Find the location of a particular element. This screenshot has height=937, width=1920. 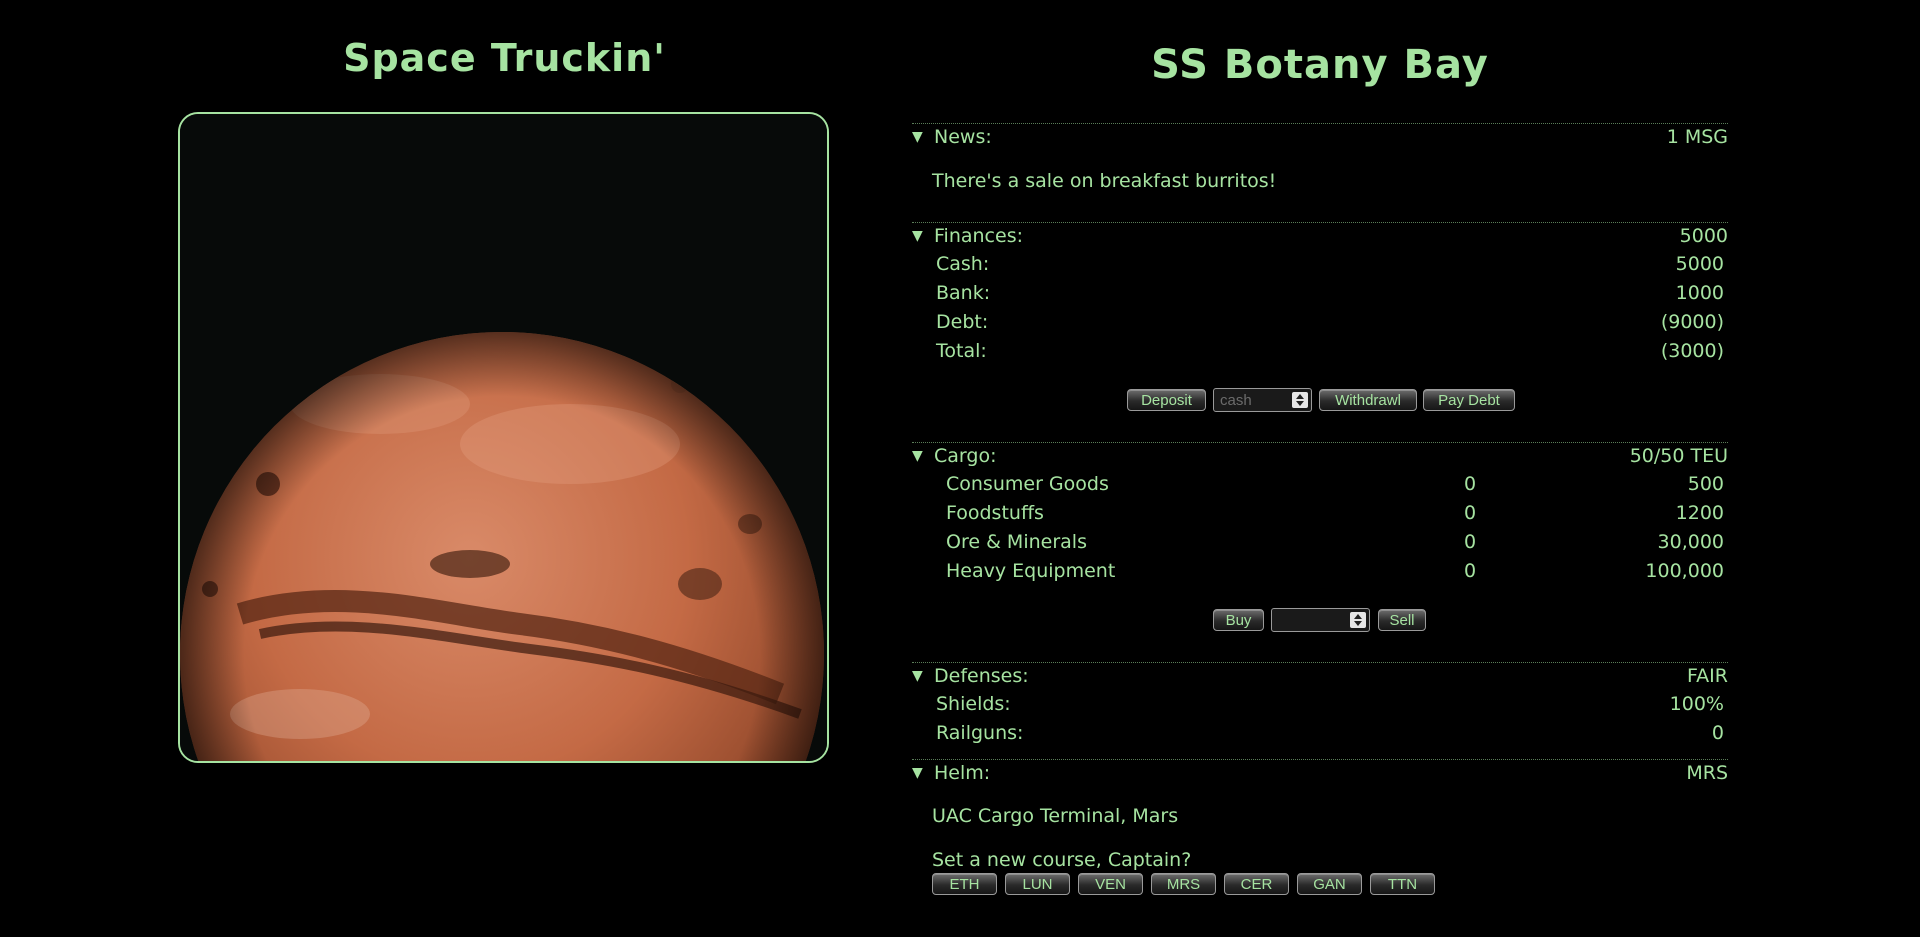

cargo-item-price: 500 is located at coordinates (1705, 484).